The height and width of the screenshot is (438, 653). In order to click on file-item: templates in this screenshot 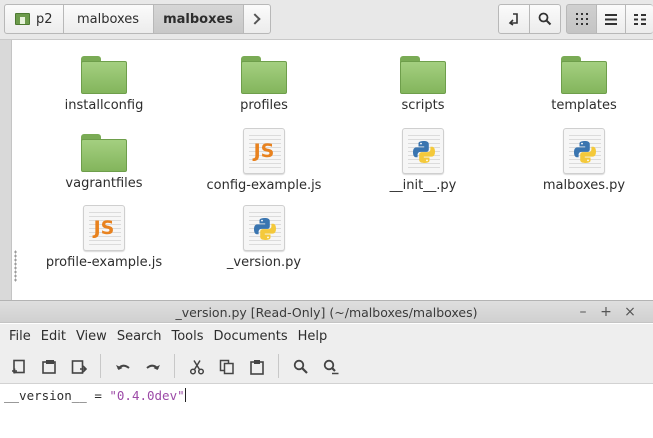, I will do `click(584, 84)`.